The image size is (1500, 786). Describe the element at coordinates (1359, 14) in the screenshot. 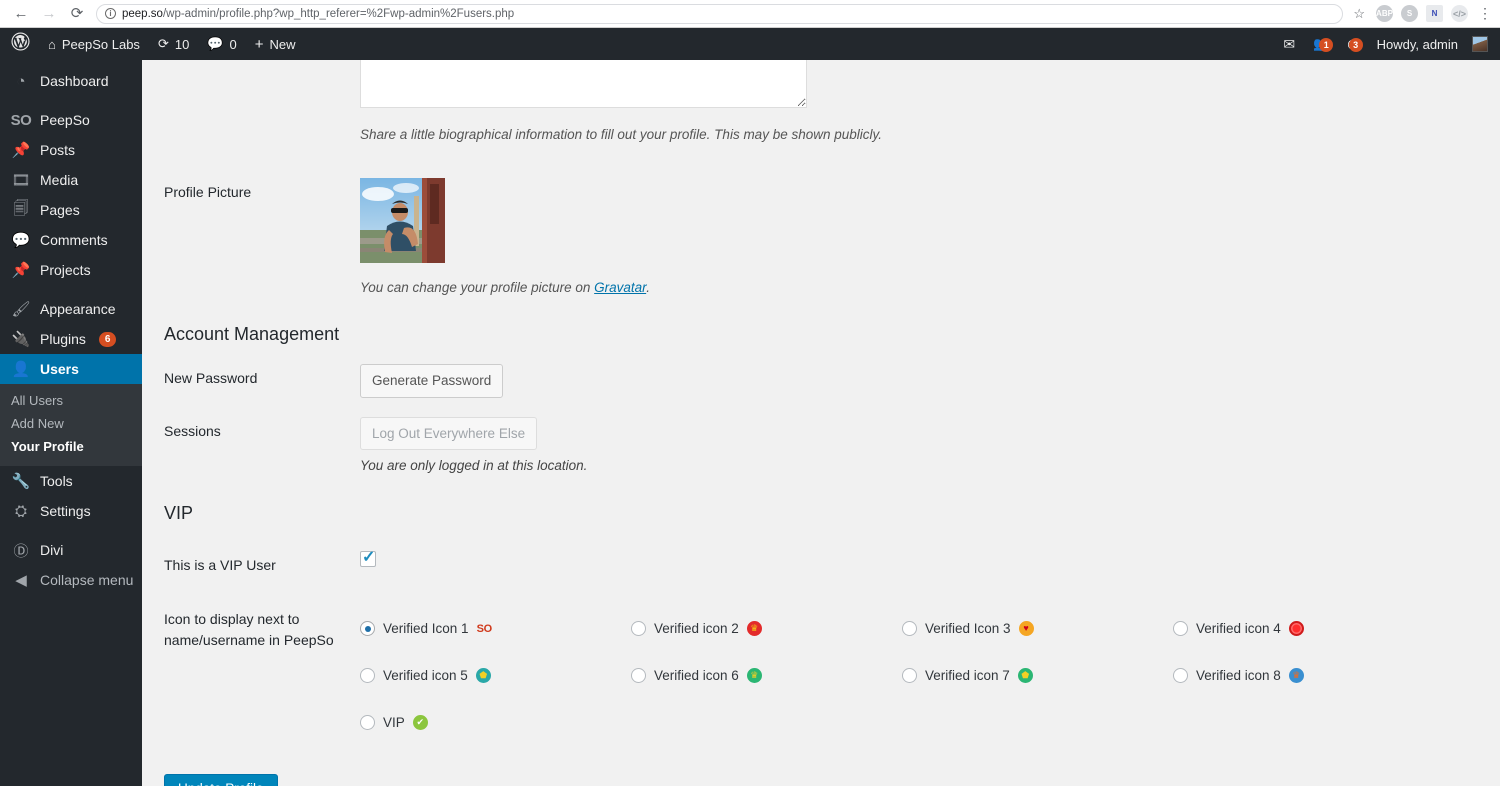

I see `bookmark-star-icon: ☆` at that location.